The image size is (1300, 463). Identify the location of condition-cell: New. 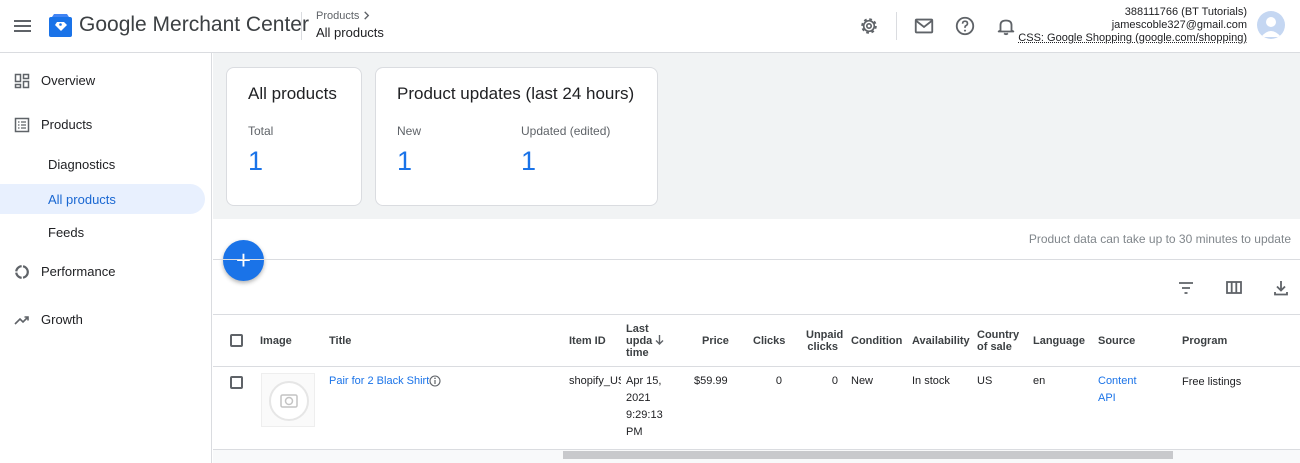
(862, 381).